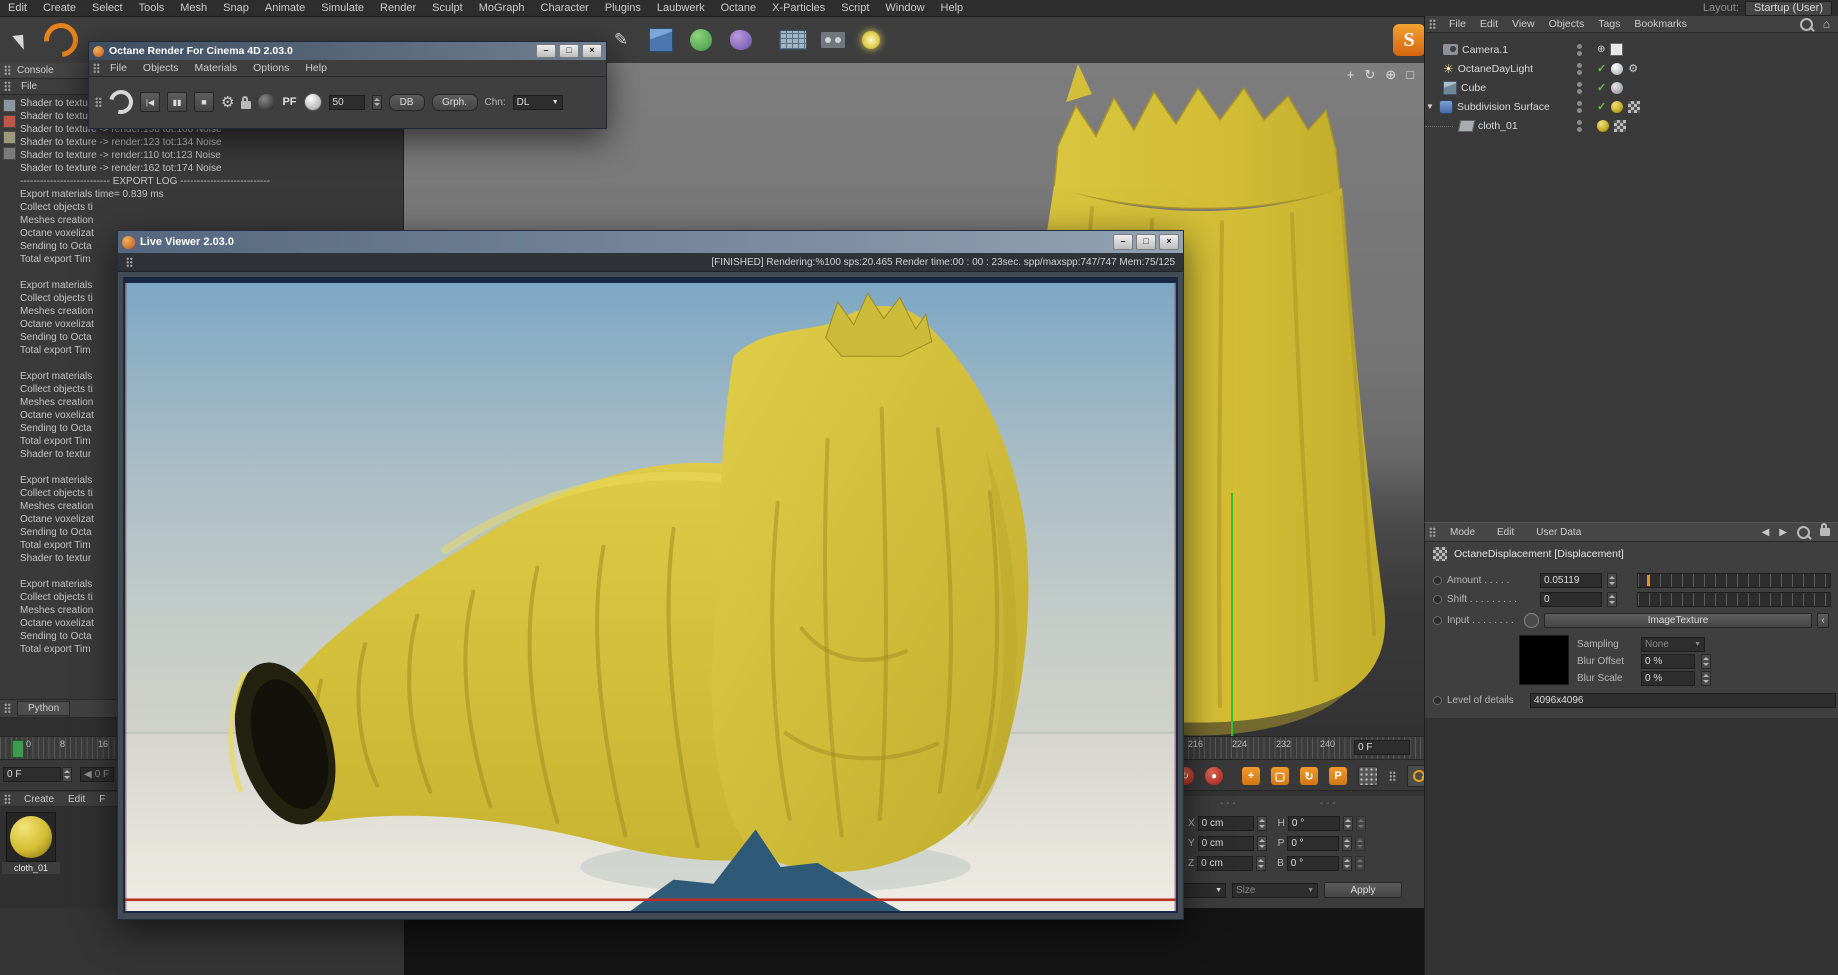 This screenshot has height=975, width=1838. Describe the element at coordinates (1251, 776) in the screenshot. I see `key-position-icon: +` at that location.